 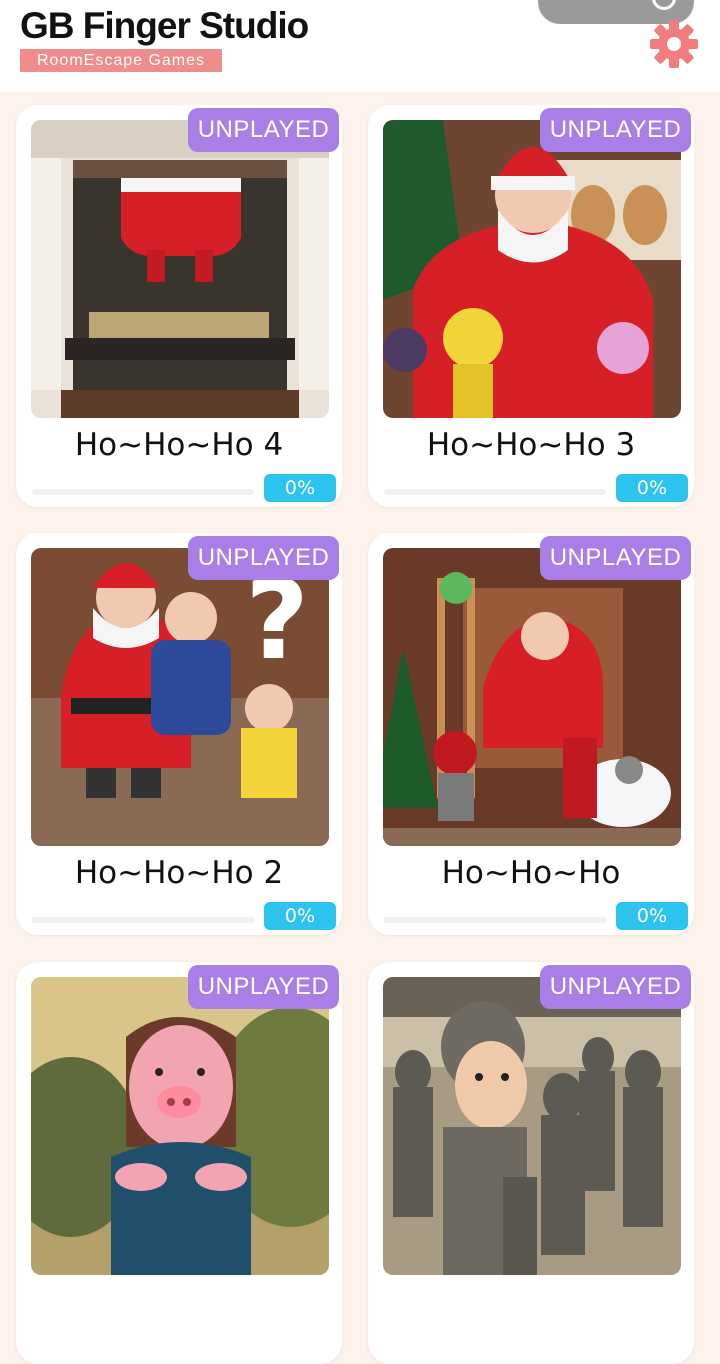 I want to click on game-card-hohoho-2: ? UNPLAYED Ho~Ho~Ho 2 0%, so click(x=179, y=734).